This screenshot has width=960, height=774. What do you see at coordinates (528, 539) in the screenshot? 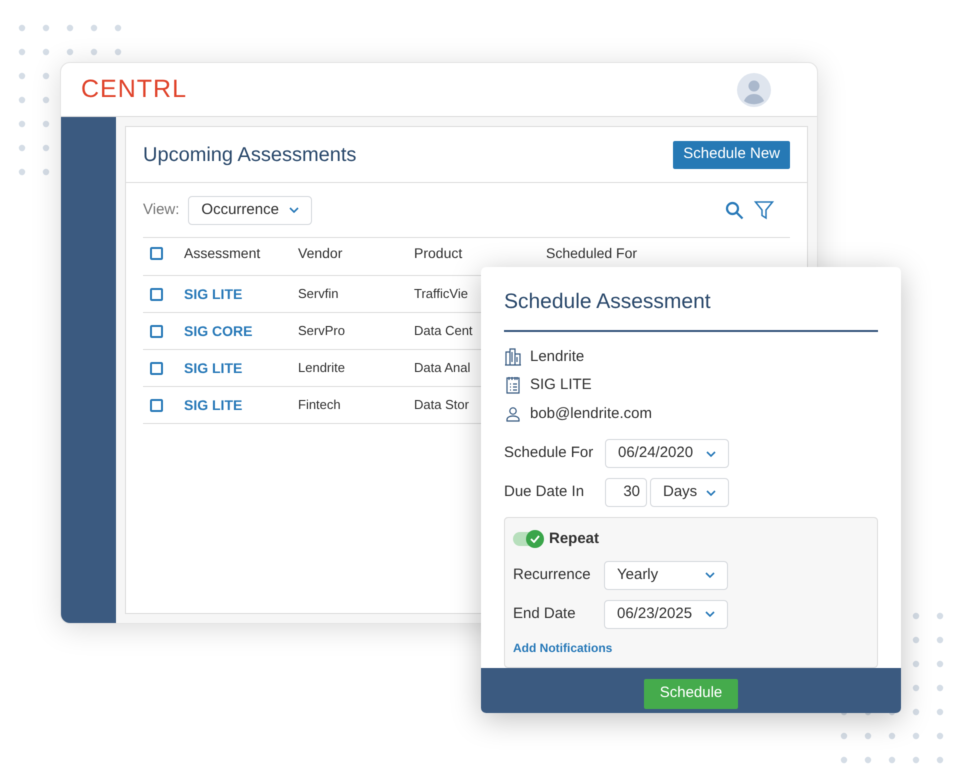
I see `toggle-switch` at bounding box center [528, 539].